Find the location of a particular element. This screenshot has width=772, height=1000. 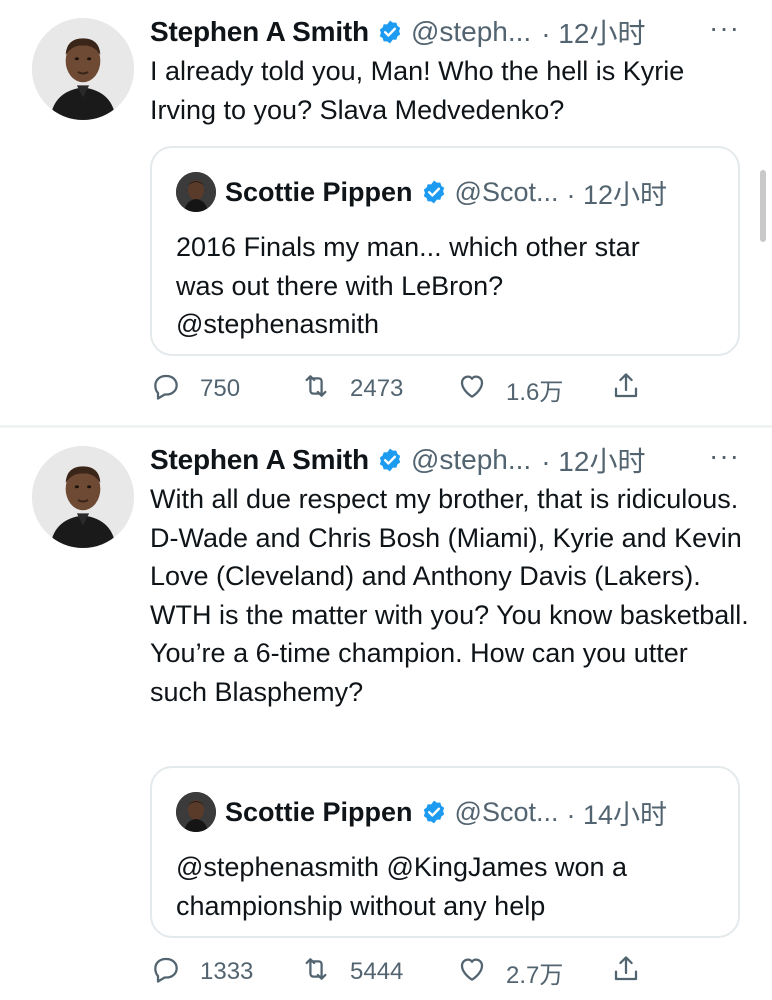

quoted-text-line: championship without any help is located at coordinates (361, 905).